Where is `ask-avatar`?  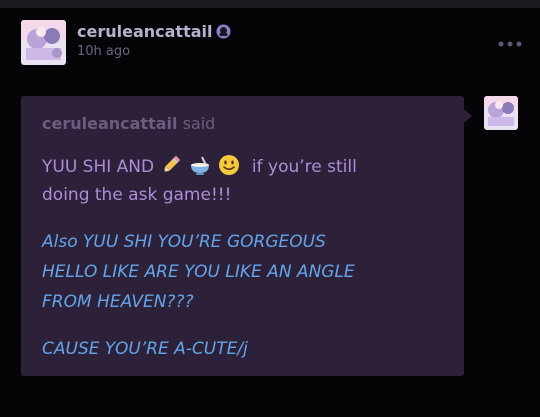
ask-avatar is located at coordinates (501, 113).